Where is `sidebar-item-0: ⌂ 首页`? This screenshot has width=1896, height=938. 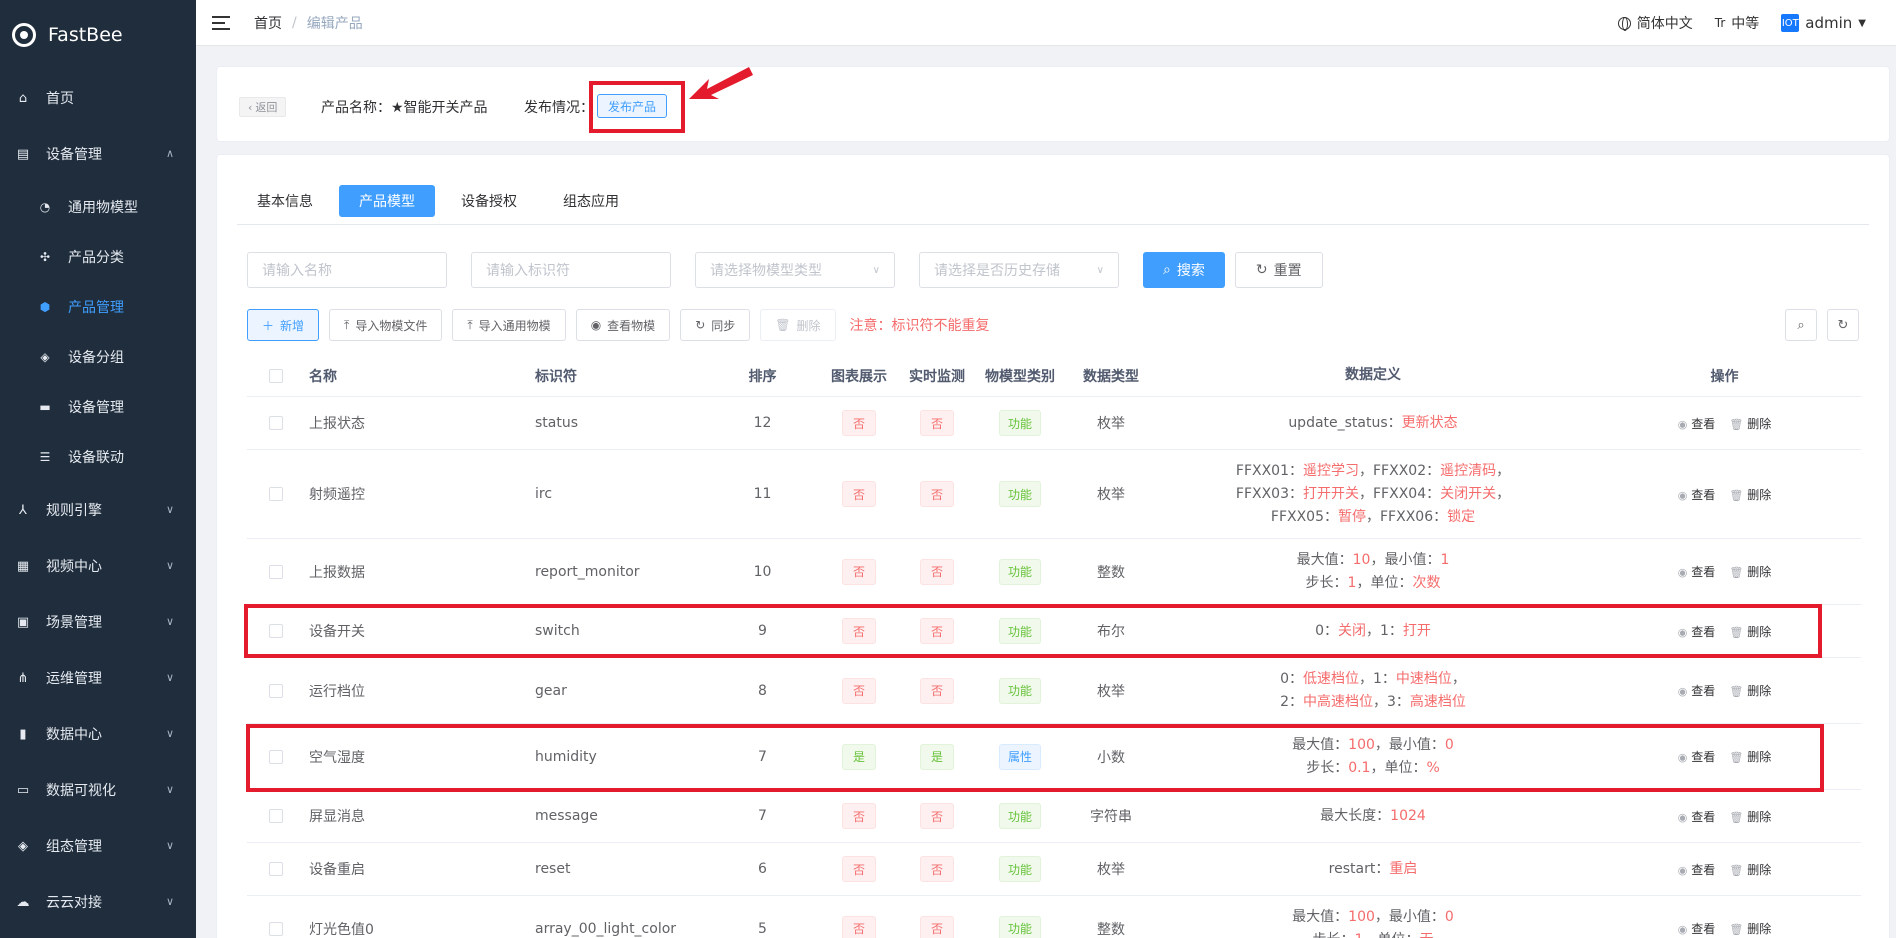 sidebar-item-0: ⌂ 首页 is located at coordinates (98, 98).